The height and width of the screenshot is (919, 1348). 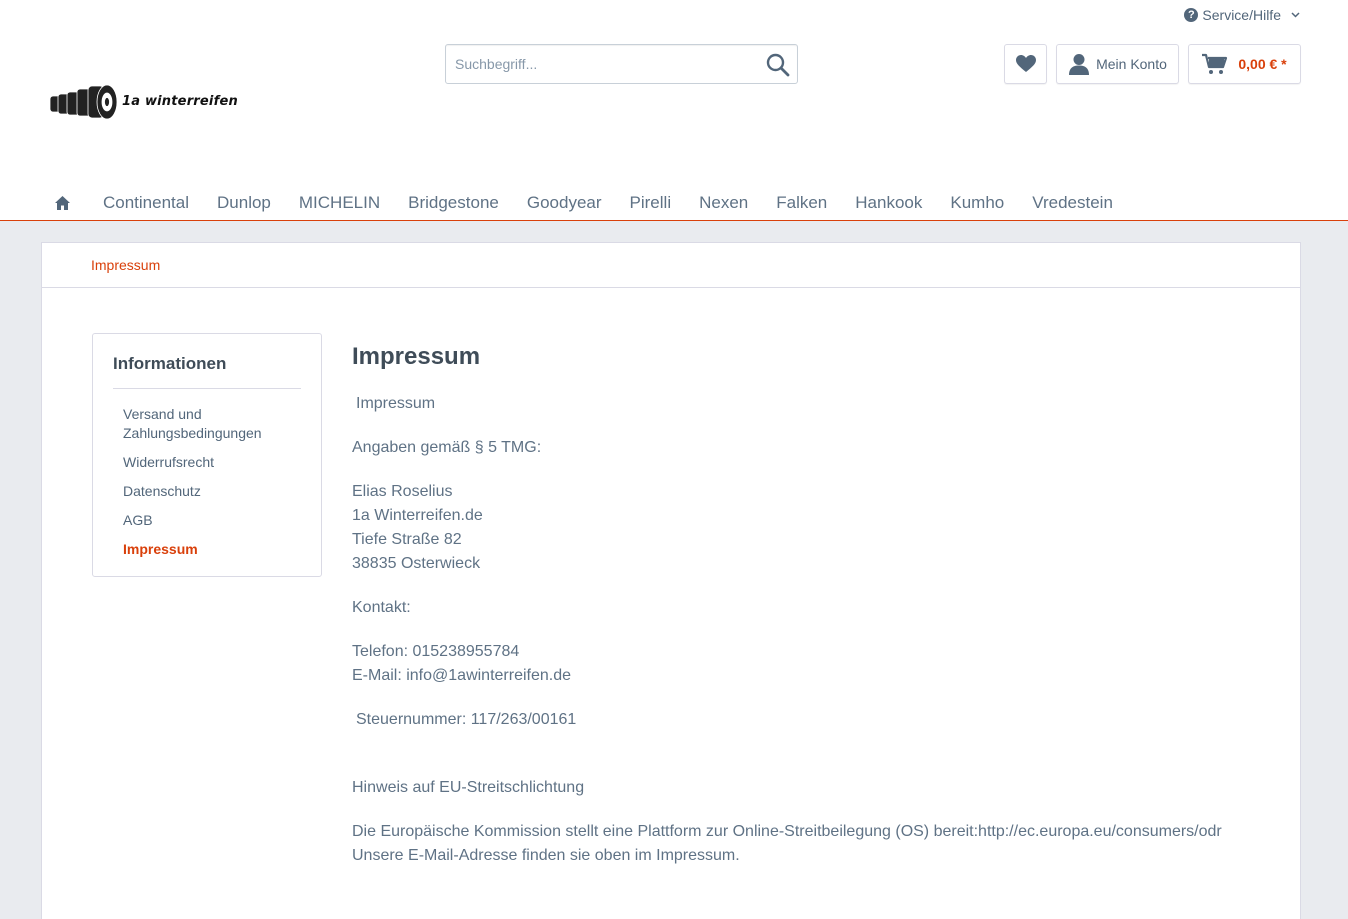 I want to click on tax-number: Steuernummer: 117/263/00161, so click(x=466, y=719).